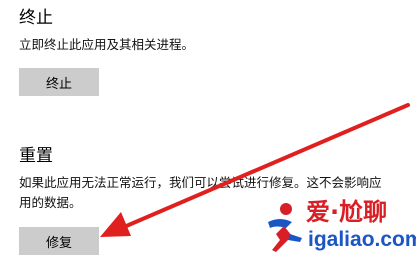  What do you see at coordinates (50, 202) in the screenshot?
I see `reset-description-line-2: 用的数据。` at bounding box center [50, 202].